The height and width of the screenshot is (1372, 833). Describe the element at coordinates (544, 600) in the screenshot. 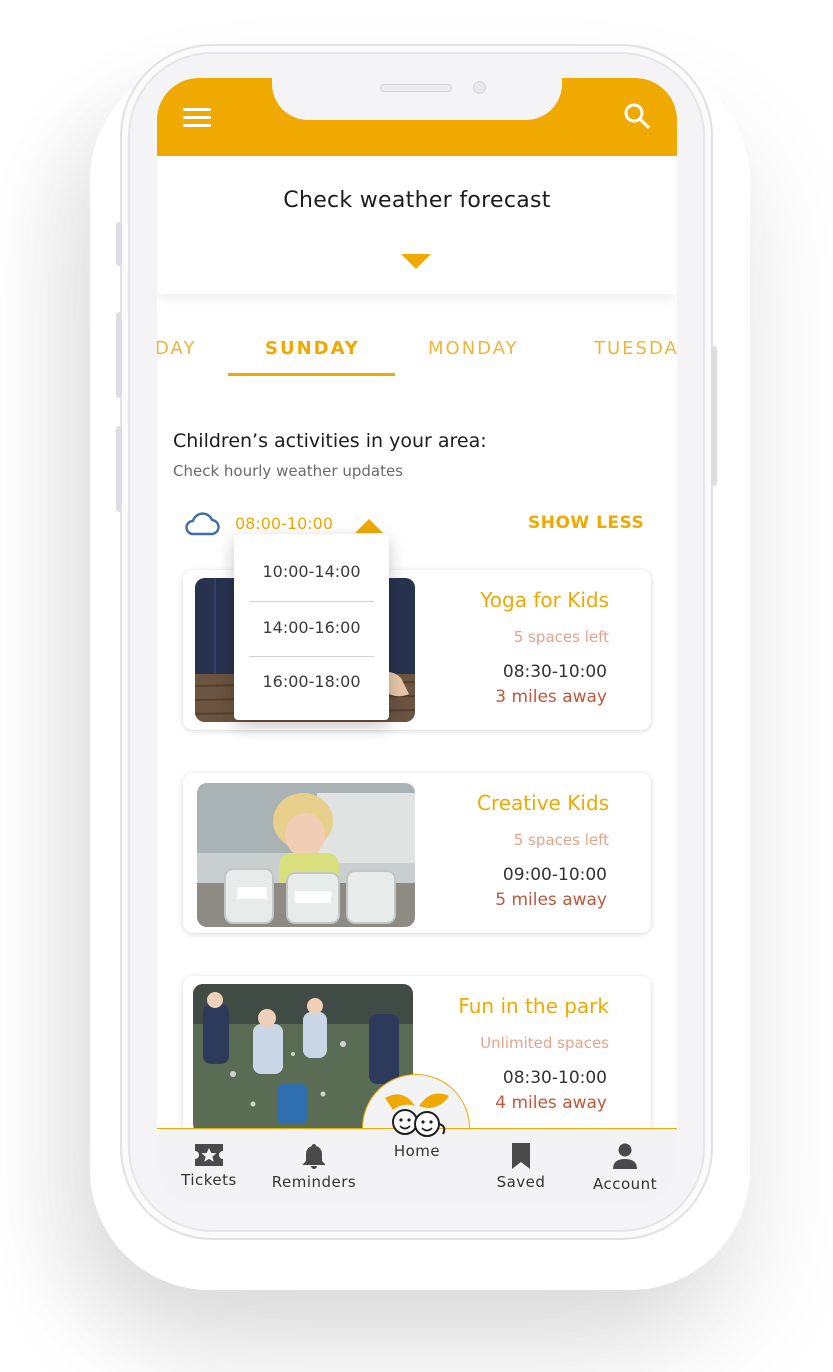

I see `activity-name: Yoga for Kids` at that location.